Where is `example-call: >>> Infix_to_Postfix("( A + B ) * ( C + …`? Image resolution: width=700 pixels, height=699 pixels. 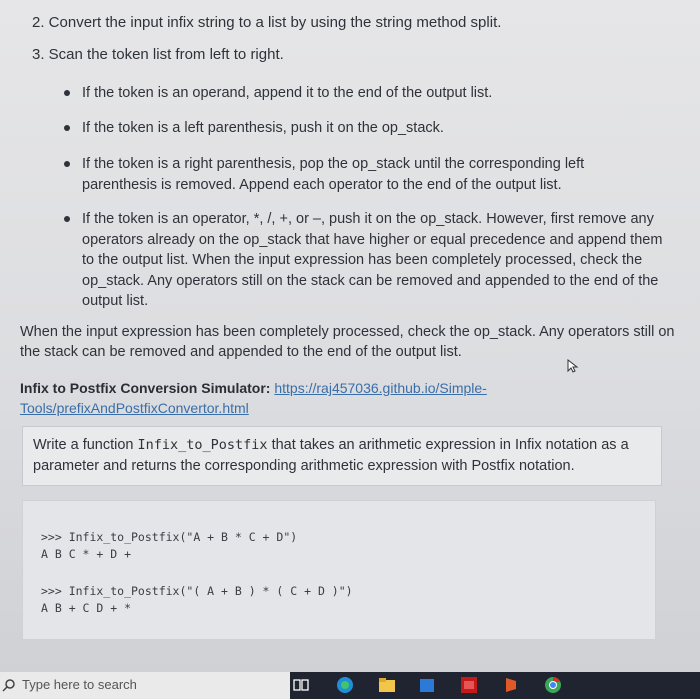 example-call: >>> Infix_to_Postfix("( A + B ) * ( C + … is located at coordinates (197, 591).